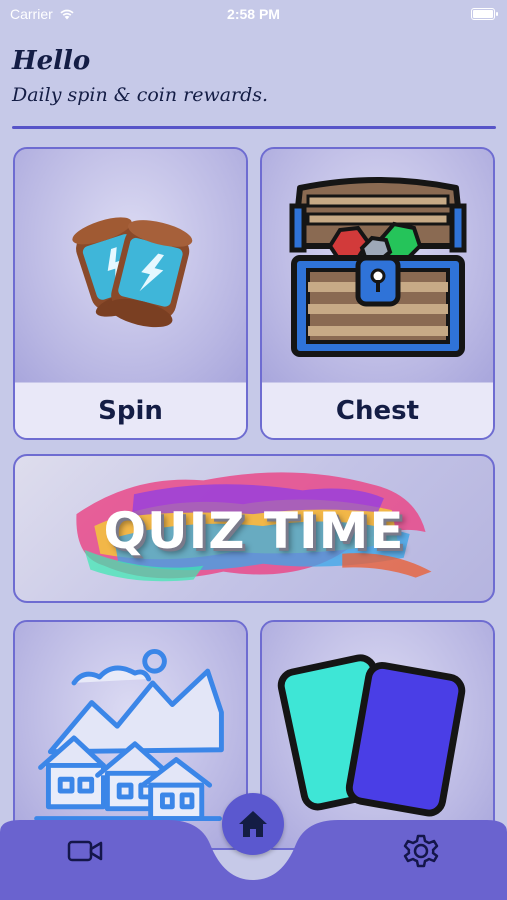 The height and width of the screenshot is (900, 507). Describe the element at coordinates (31, 14) in the screenshot. I see `carrier-label: Carrier` at that location.